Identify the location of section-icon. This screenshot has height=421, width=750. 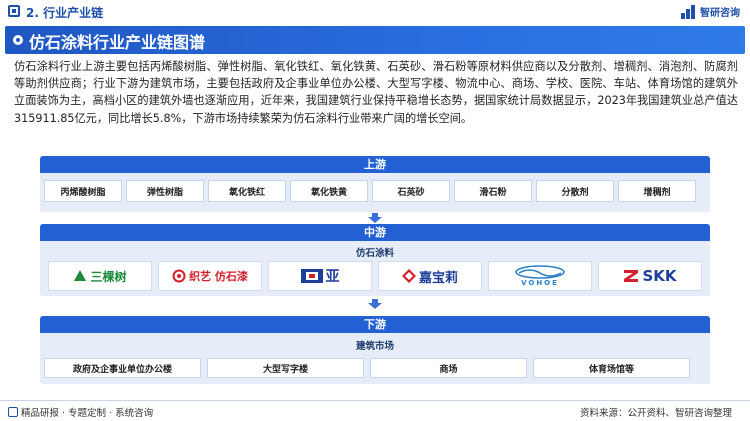
(14, 11).